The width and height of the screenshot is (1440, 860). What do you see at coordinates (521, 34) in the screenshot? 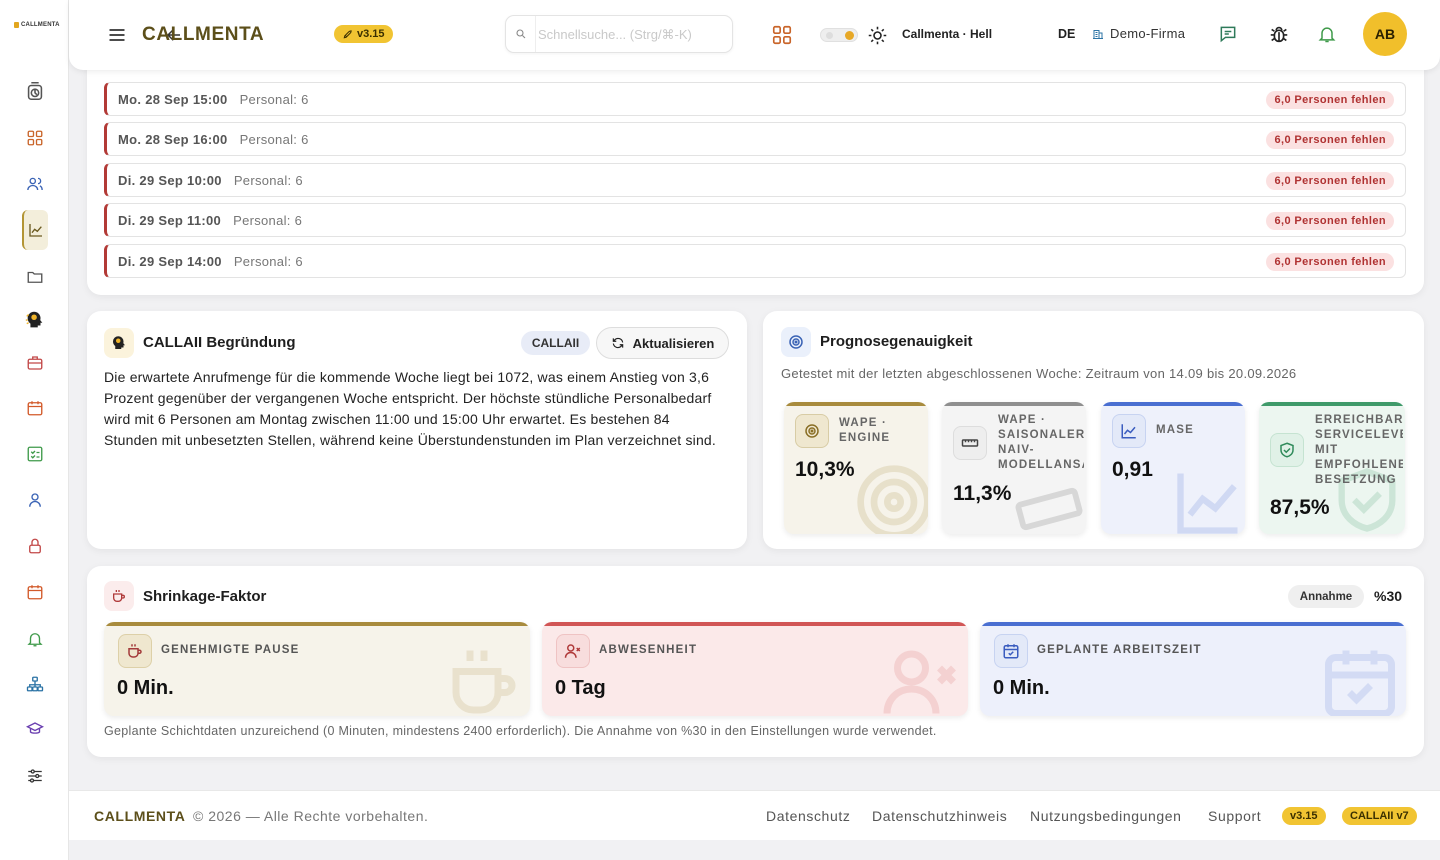
I see `search-icon` at bounding box center [521, 34].